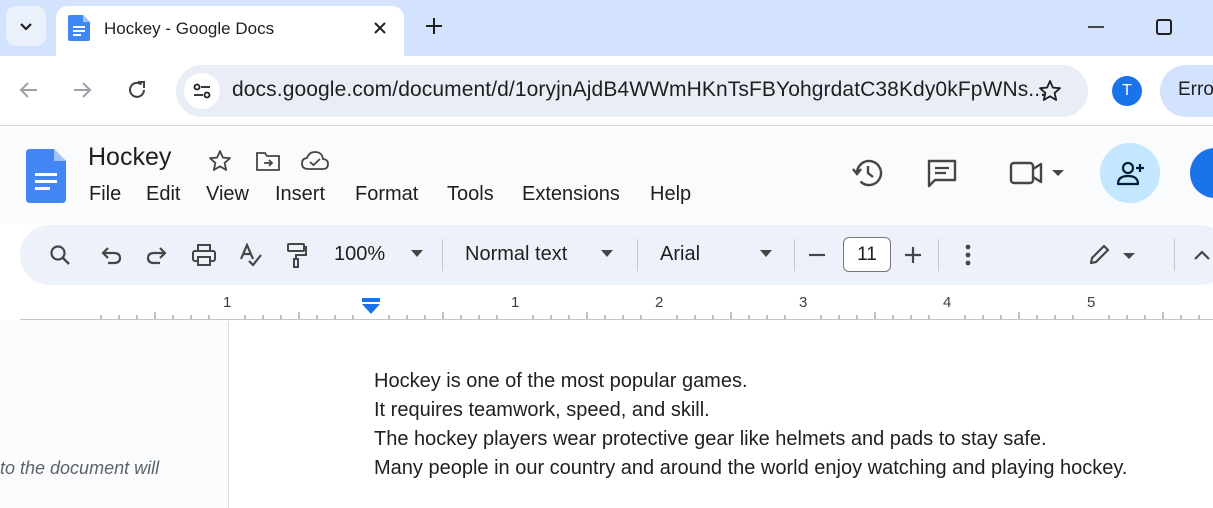 The width and height of the screenshot is (1213, 508). I want to click on undo-icon, so click(111, 256).